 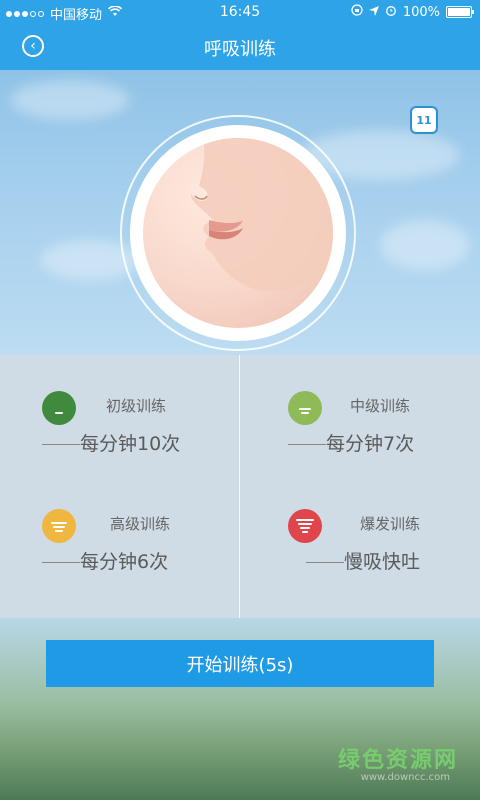 I want to click on training-option-label: 初级训练, so click(x=136, y=406).